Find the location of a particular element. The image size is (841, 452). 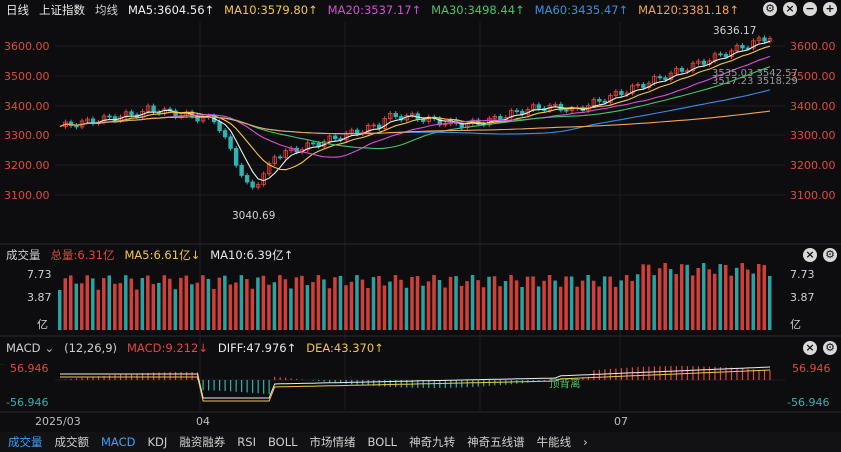

tab-bull-line: 牛能线 is located at coordinates (554, 442).